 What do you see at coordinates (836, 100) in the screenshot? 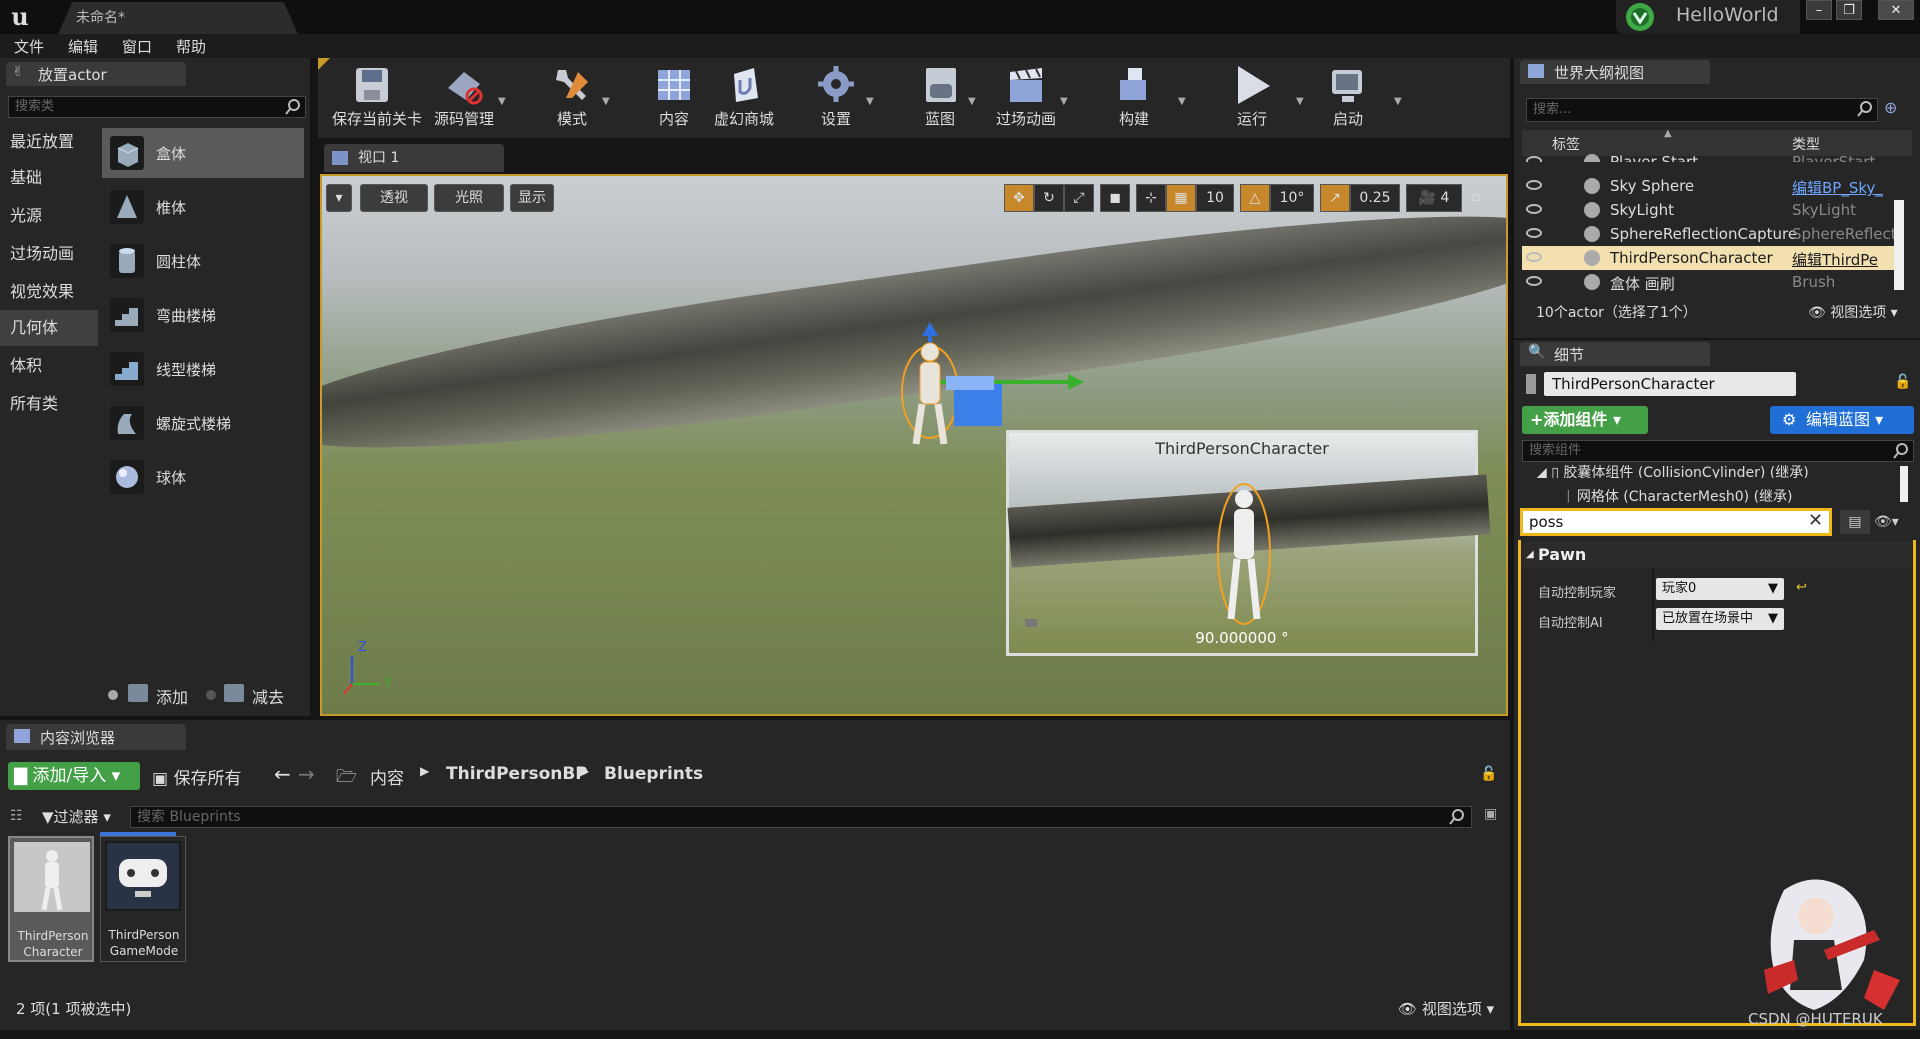
I see `settings-button: 设置` at bounding box center [836, 100].